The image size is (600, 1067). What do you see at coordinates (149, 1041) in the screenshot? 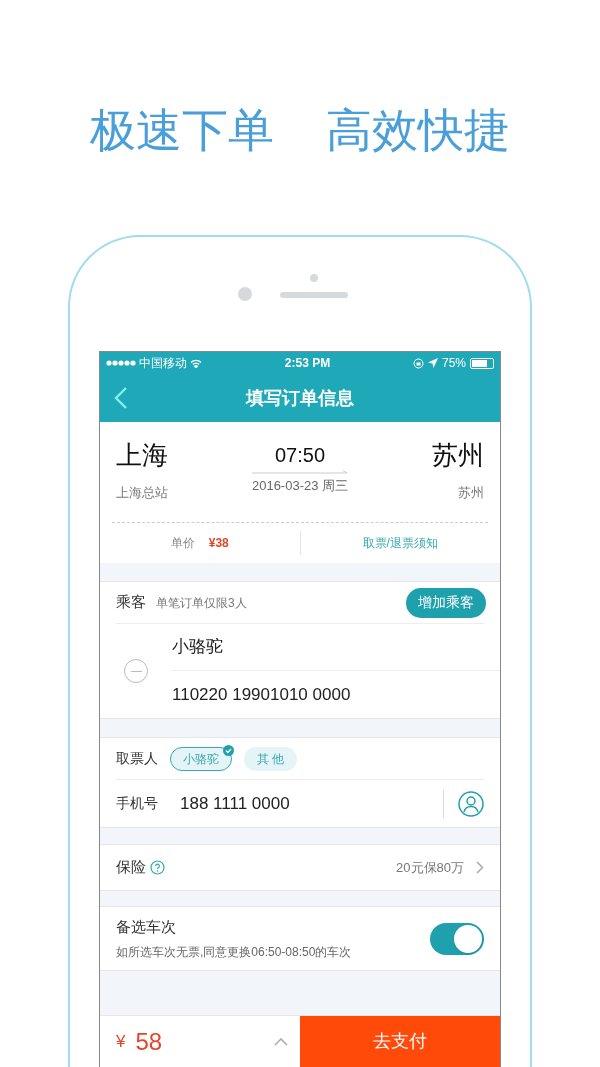
I see `total-price: 58` at bounding box center [149, 1041].